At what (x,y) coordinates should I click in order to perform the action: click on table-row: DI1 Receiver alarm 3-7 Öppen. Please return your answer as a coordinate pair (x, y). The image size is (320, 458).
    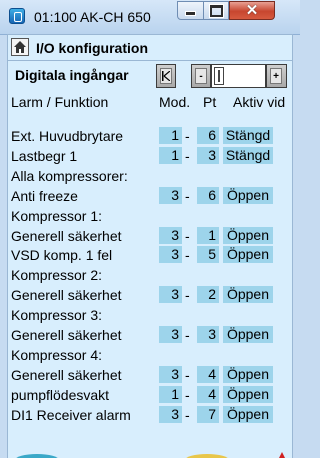
    Looking at the image, I should click on (150, 414).